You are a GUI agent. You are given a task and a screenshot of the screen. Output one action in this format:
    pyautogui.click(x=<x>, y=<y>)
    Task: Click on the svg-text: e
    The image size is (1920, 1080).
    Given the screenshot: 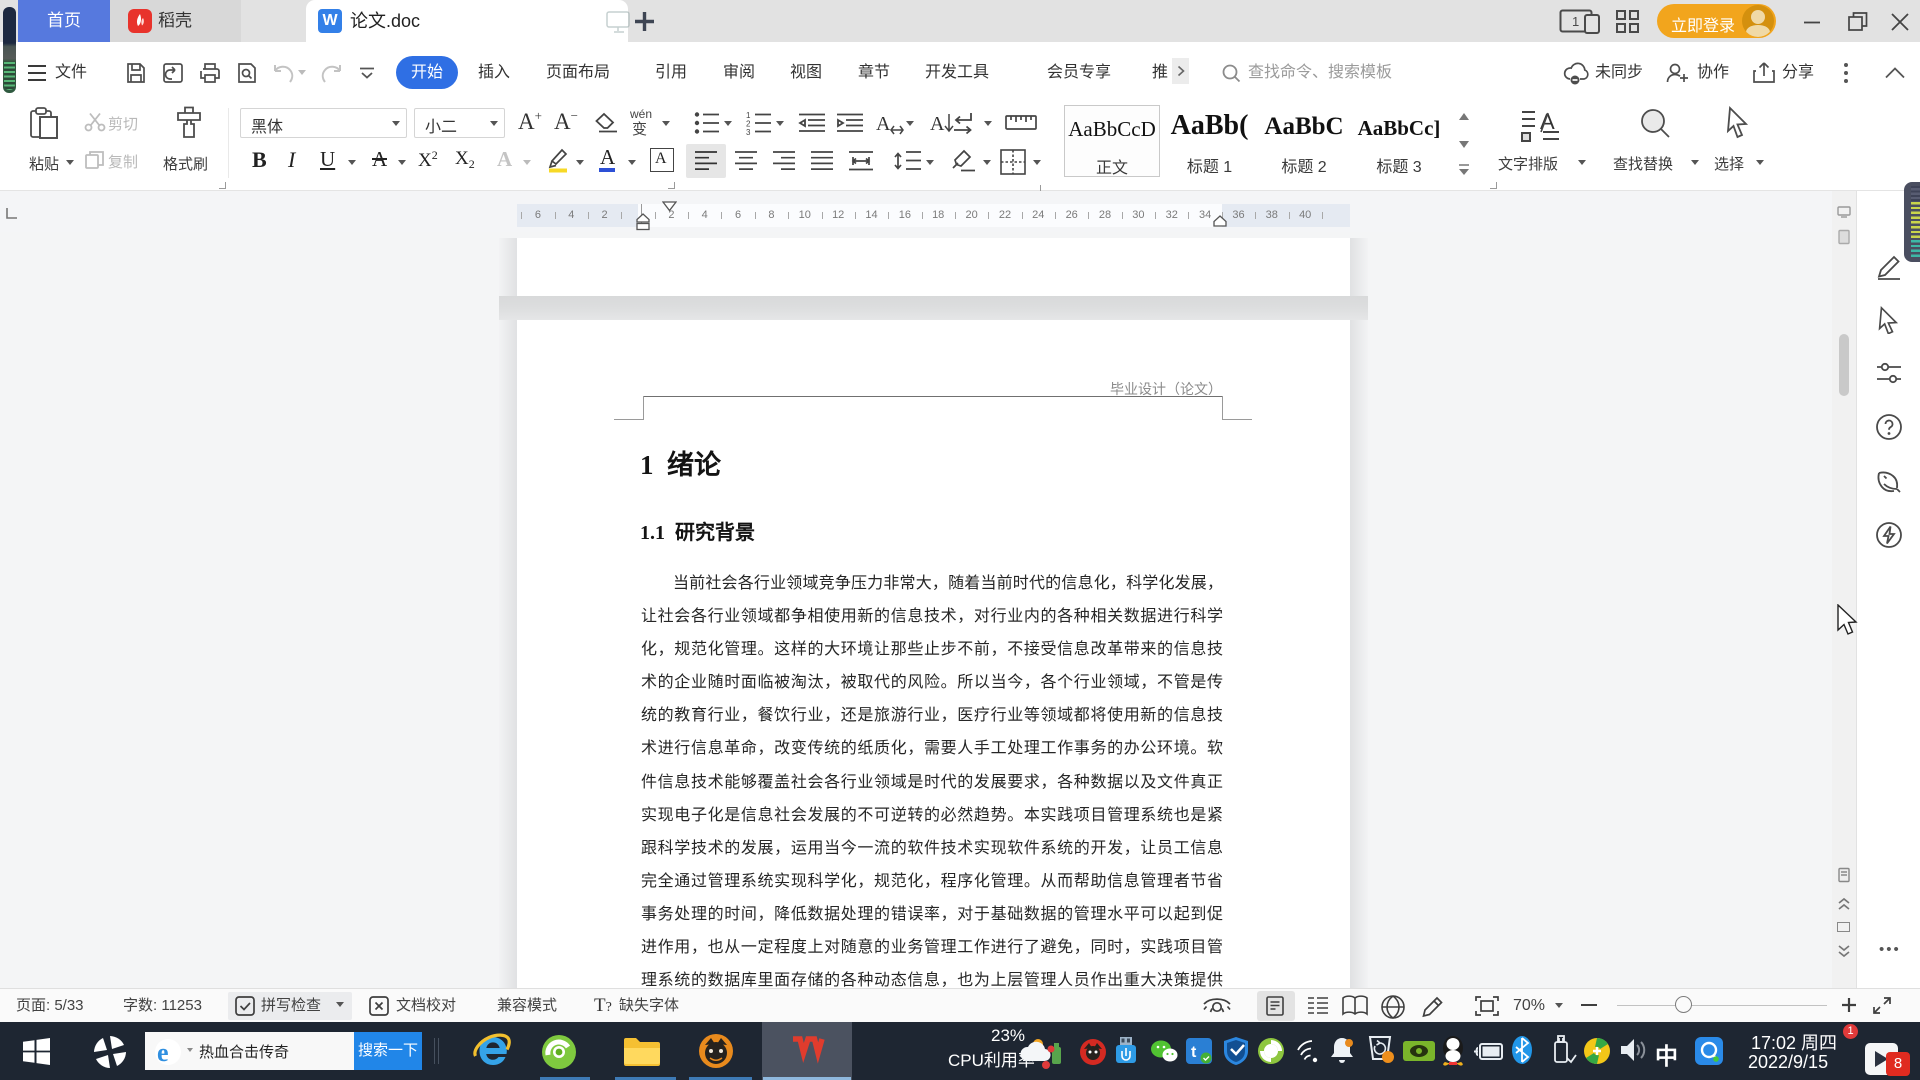 What is the action you would take?
    pyautogui.click(x=163, y=1052)
    